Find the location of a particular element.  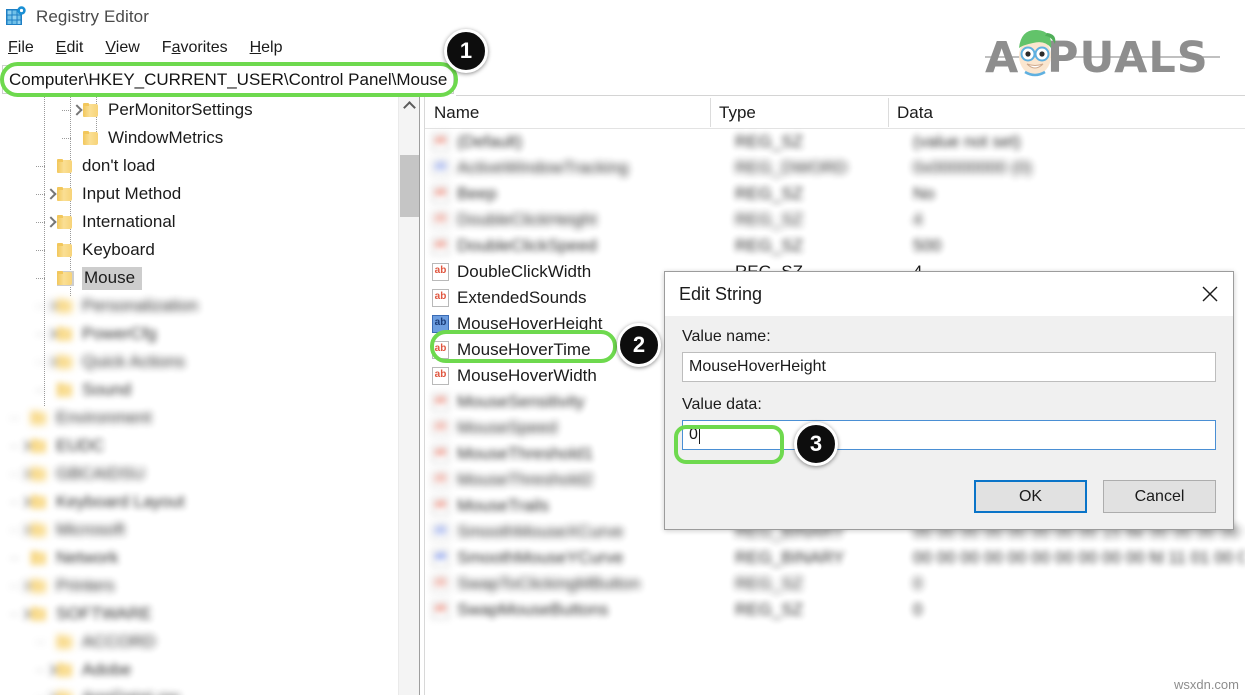

tree-item: Microsoft is located at coordinates (210, 530).